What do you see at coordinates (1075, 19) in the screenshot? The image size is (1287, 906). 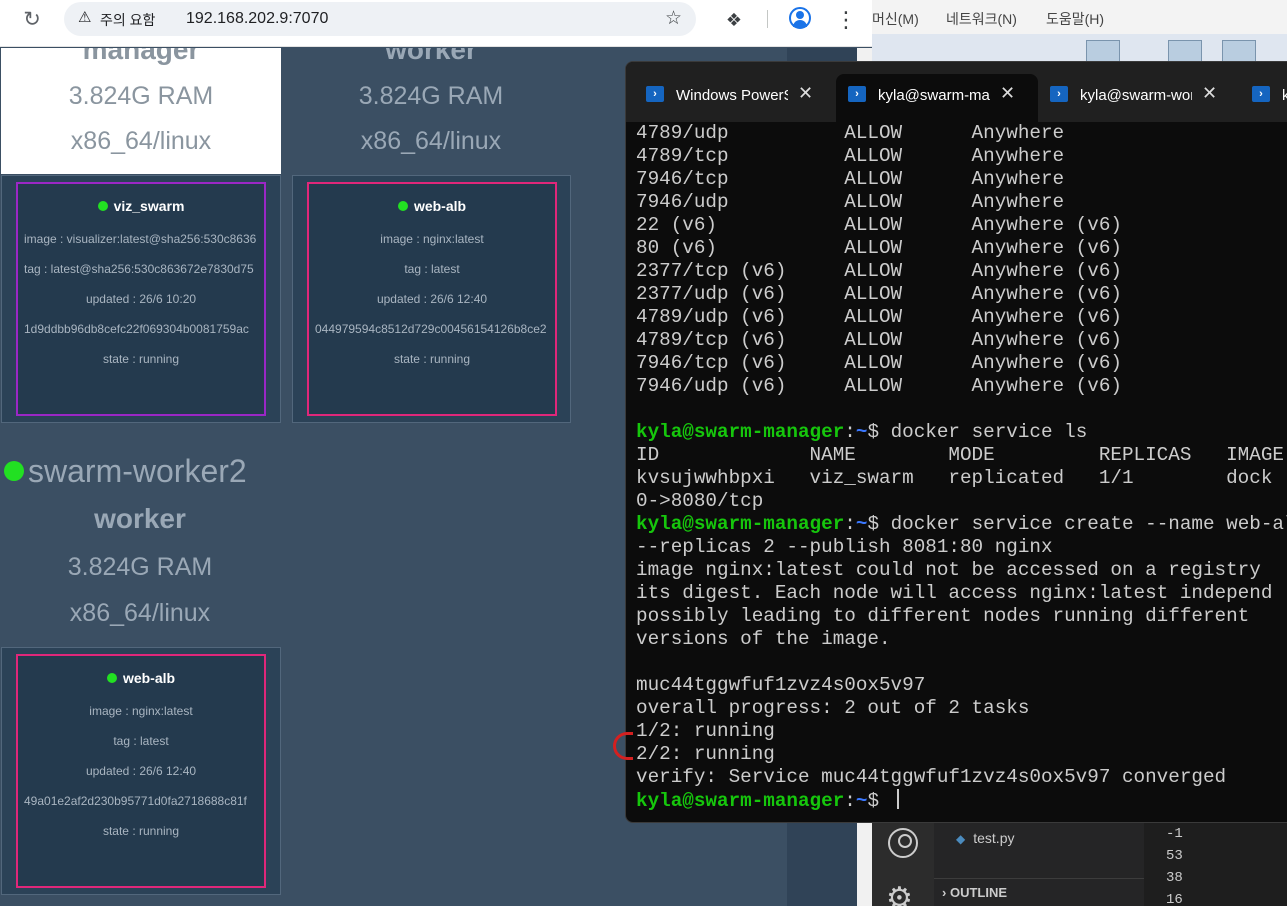 I see `menu-help: 도움말(H)` at bounding box center [1075, 19].